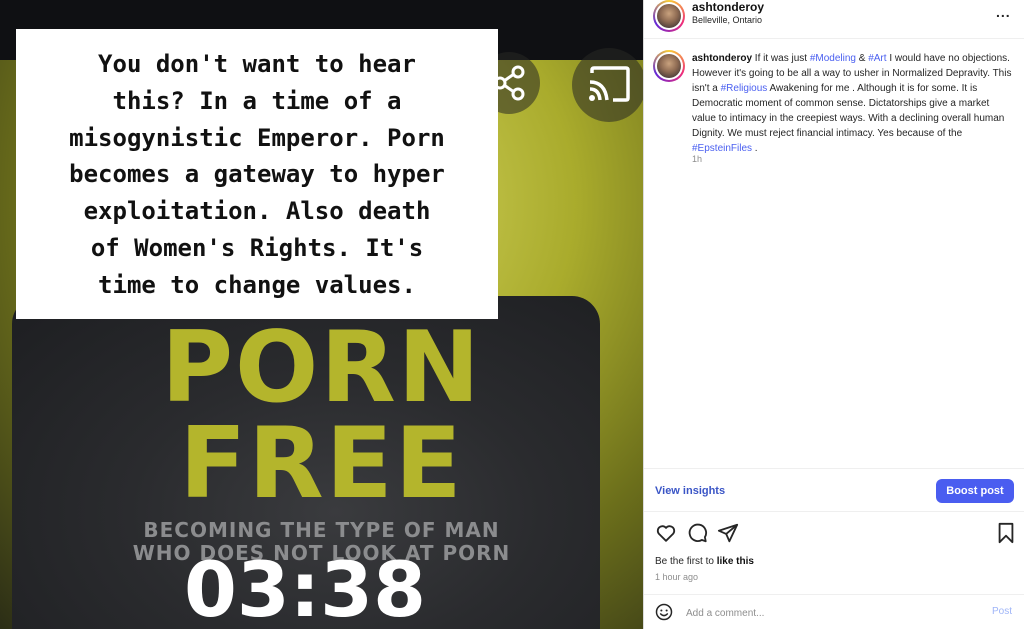 The width and height of the screenshot is (1024, 629). Describe the element at coordinates (321, 368) in the screenshot. I see `book-title-line-1: PORN` at that location.